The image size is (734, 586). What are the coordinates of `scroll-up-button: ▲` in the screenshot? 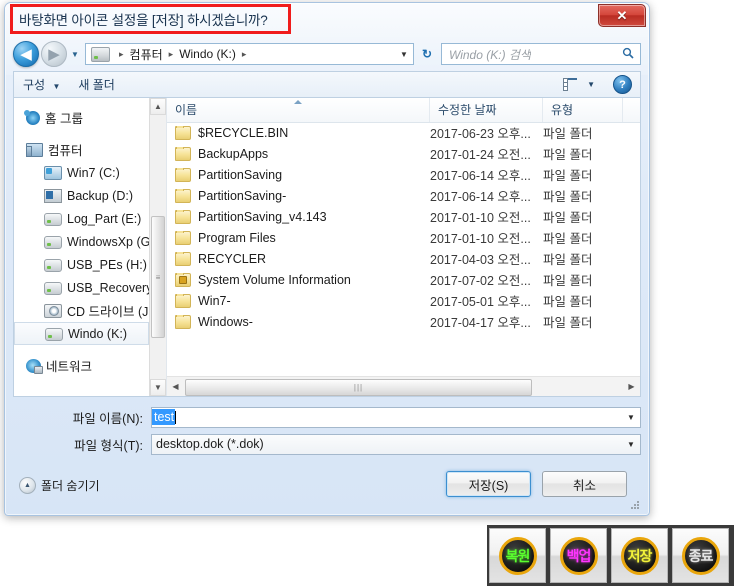 It's located at (158, 106).